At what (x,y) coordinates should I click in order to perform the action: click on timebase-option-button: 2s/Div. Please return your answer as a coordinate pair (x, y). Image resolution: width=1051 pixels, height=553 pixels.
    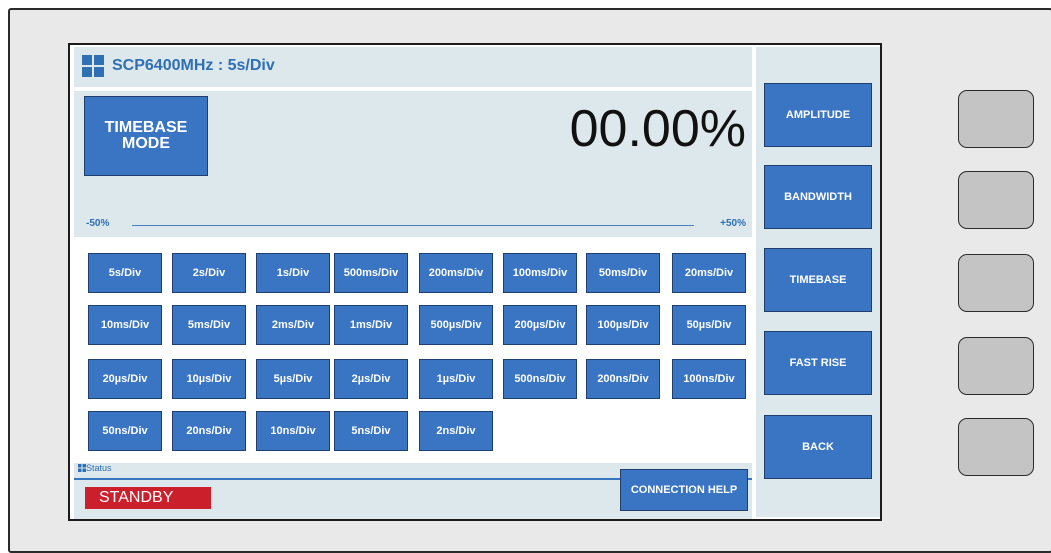
    Looking at the image, I should click on (209, 273).